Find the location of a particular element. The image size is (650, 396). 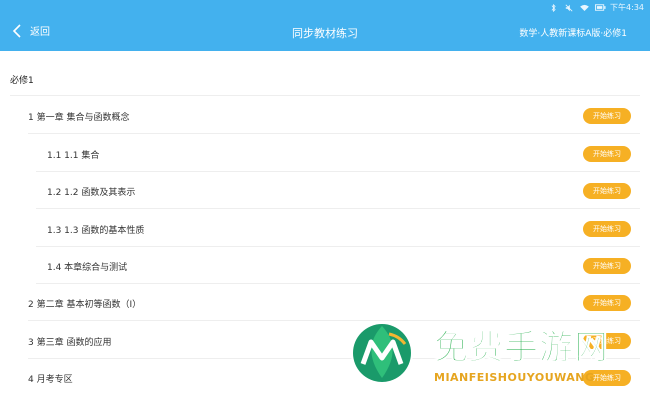

list-item-label: 1.1 1.1 集合 is located at coordinates (73, 156).